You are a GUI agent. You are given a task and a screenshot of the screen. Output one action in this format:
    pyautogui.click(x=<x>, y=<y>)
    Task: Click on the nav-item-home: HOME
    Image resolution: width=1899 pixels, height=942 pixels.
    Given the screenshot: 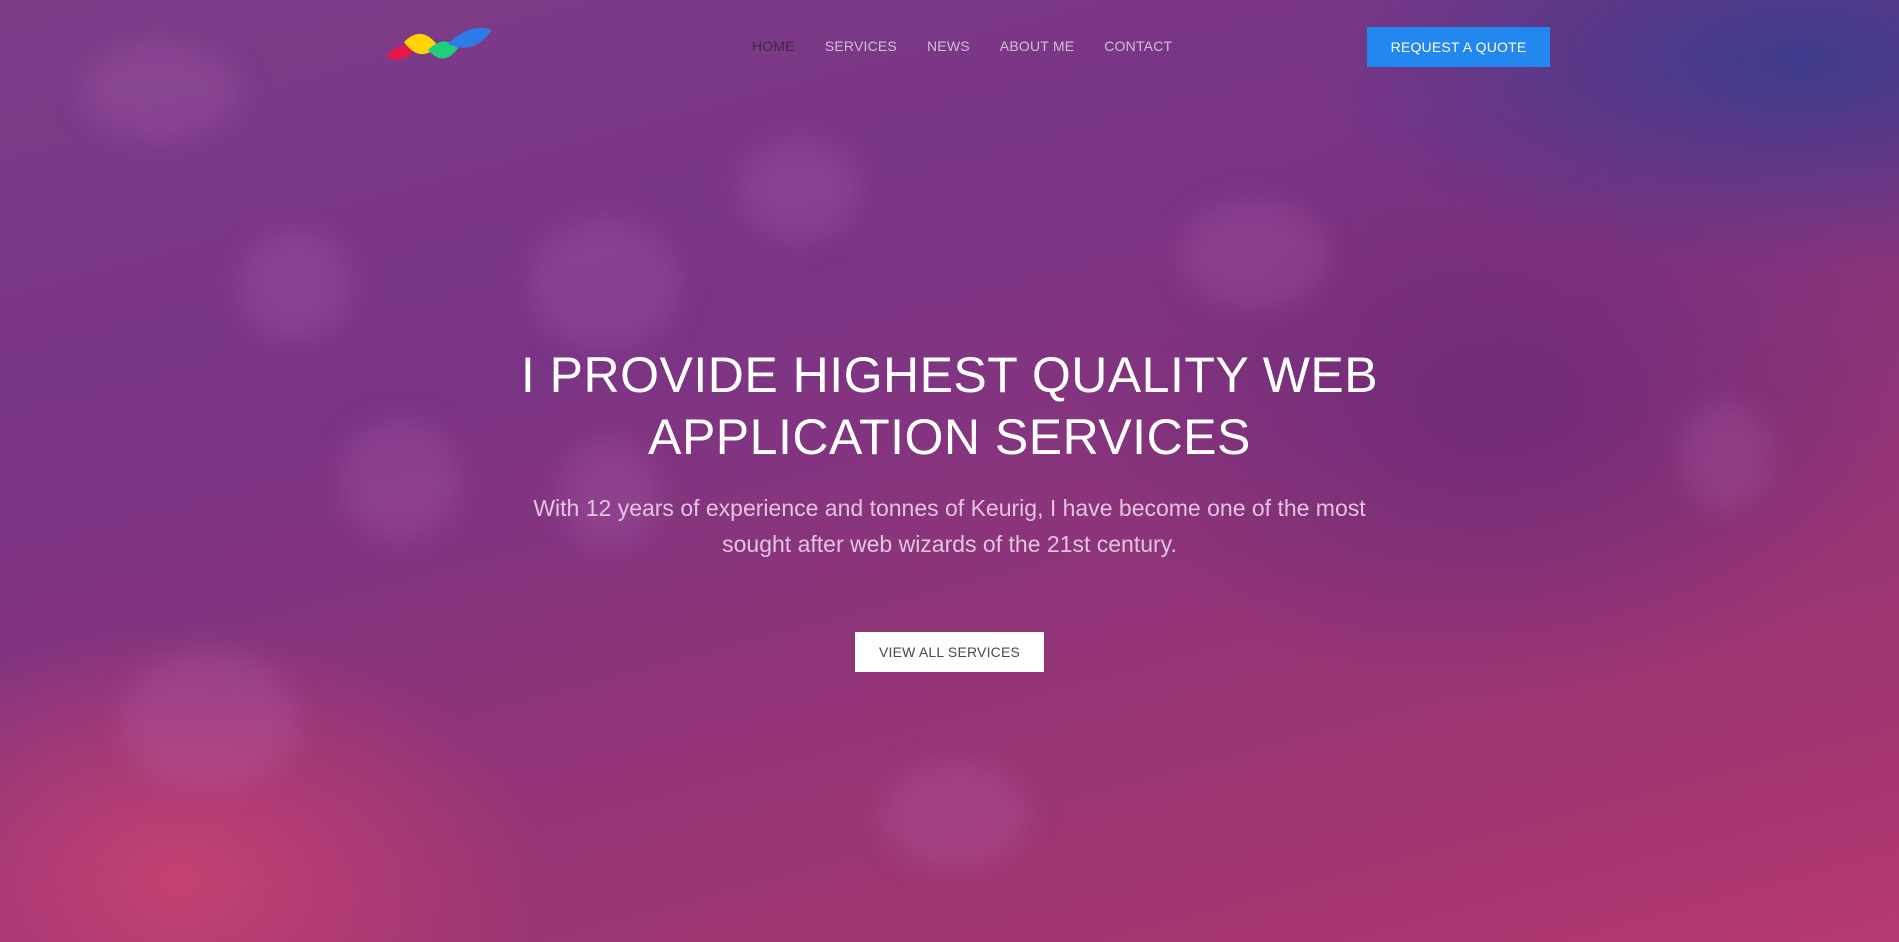 What is the action you would take?
    pyautogui.click(x=773, y=46)
    